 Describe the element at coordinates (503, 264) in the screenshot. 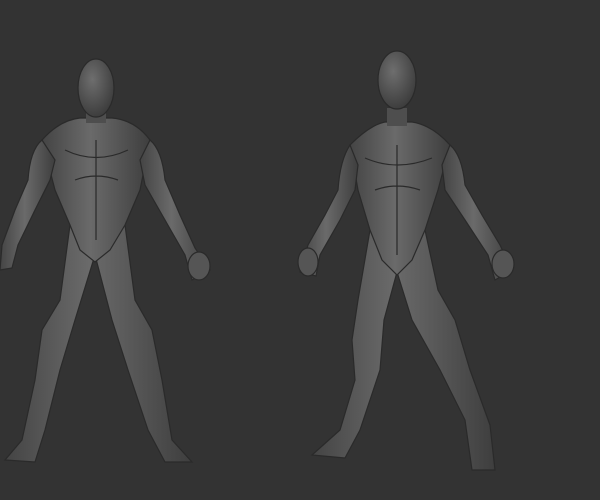

I see `right-figure-right-fist` at that location.